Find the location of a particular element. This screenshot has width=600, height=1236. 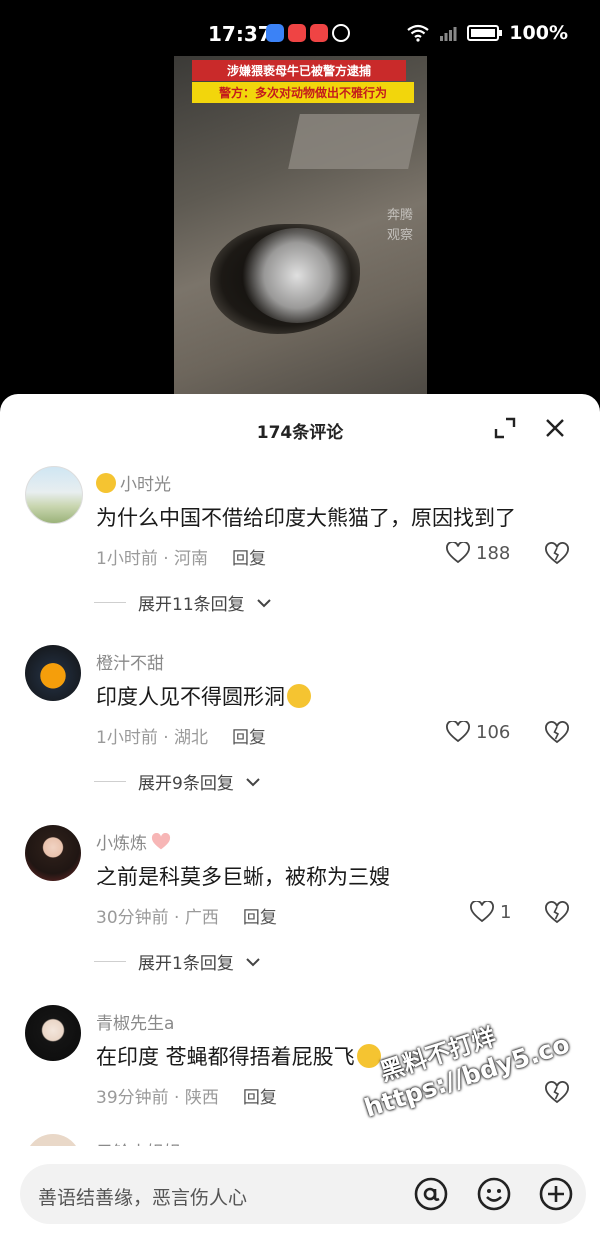

like-button: 106 is located at coordinates (478, 732).